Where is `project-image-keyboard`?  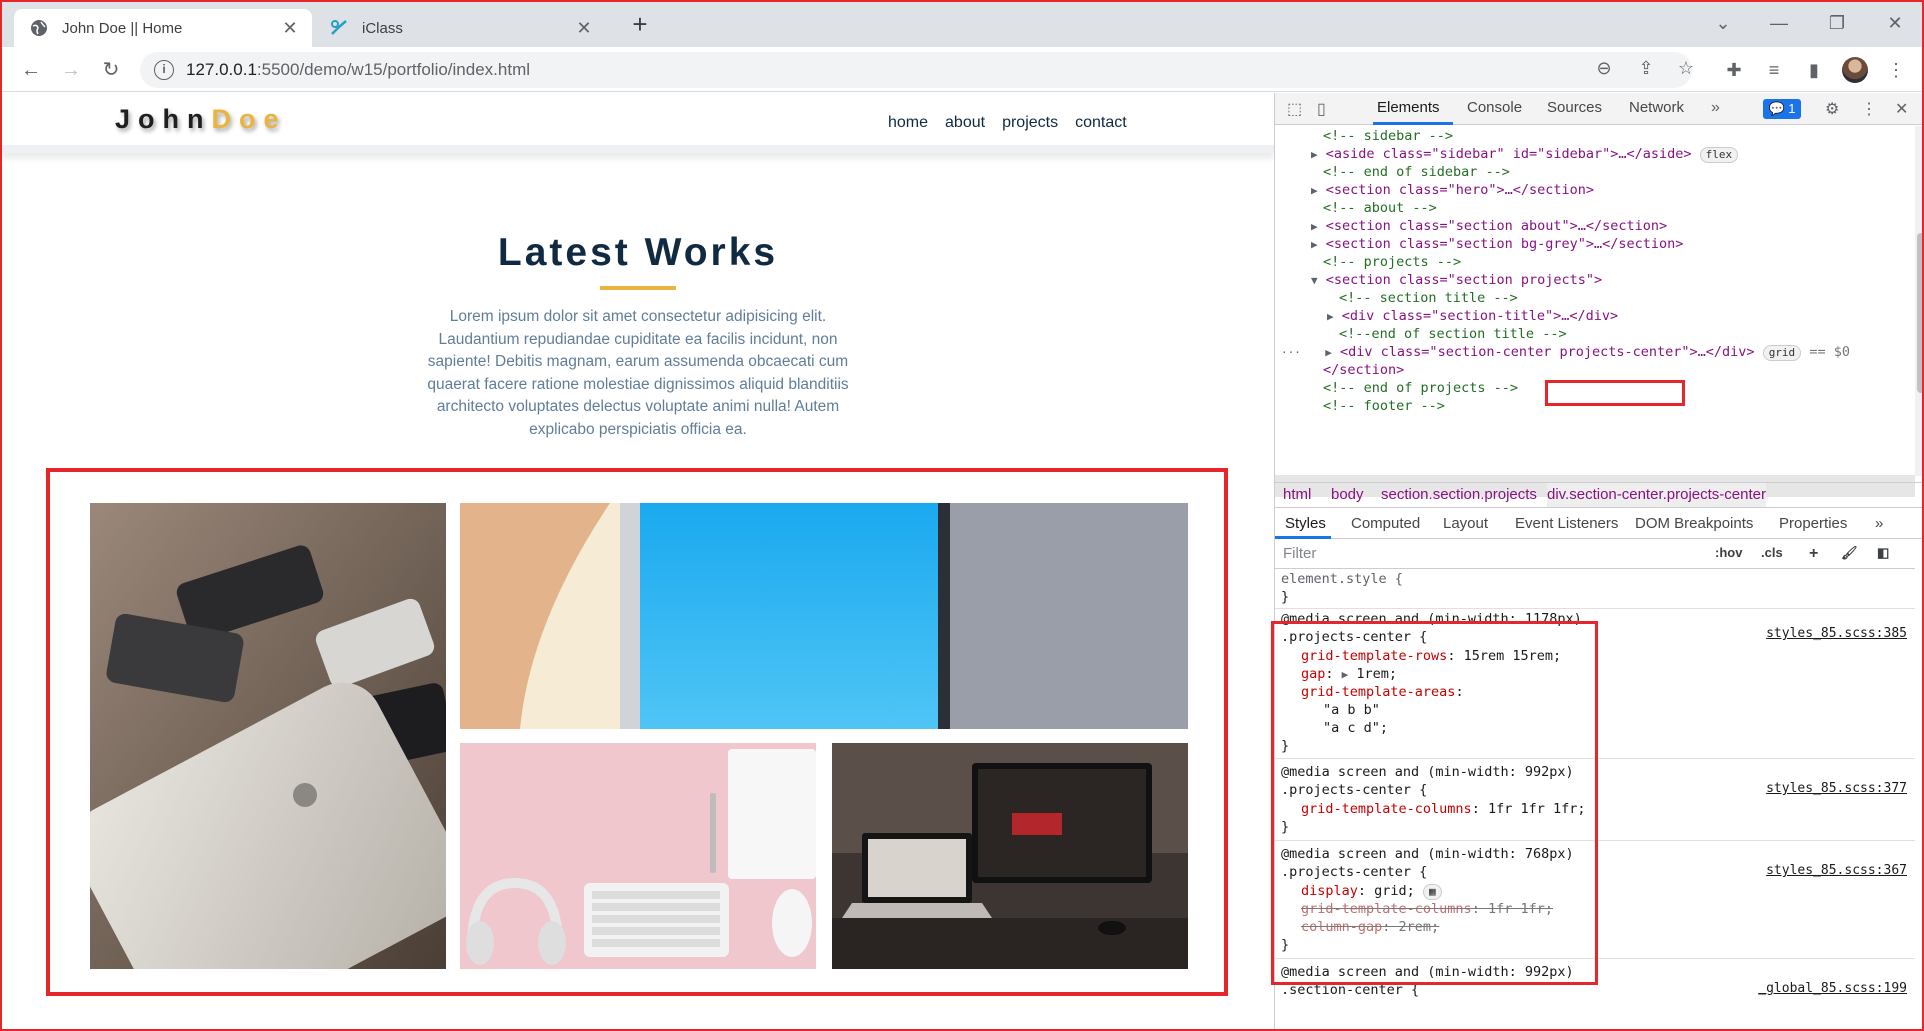
project-image-keyboard is located at coordinates (638, 856).